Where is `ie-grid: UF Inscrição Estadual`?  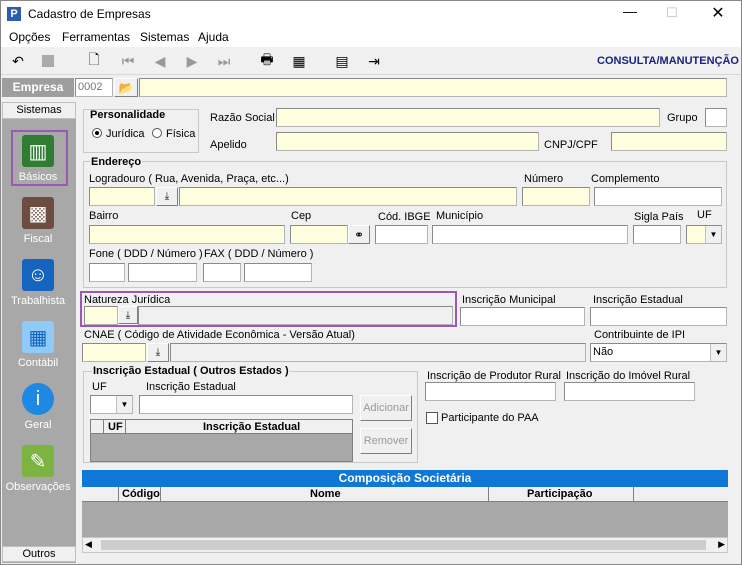 ie-grid: UF Inscrição Estadual is located at coordinates (221, 440).